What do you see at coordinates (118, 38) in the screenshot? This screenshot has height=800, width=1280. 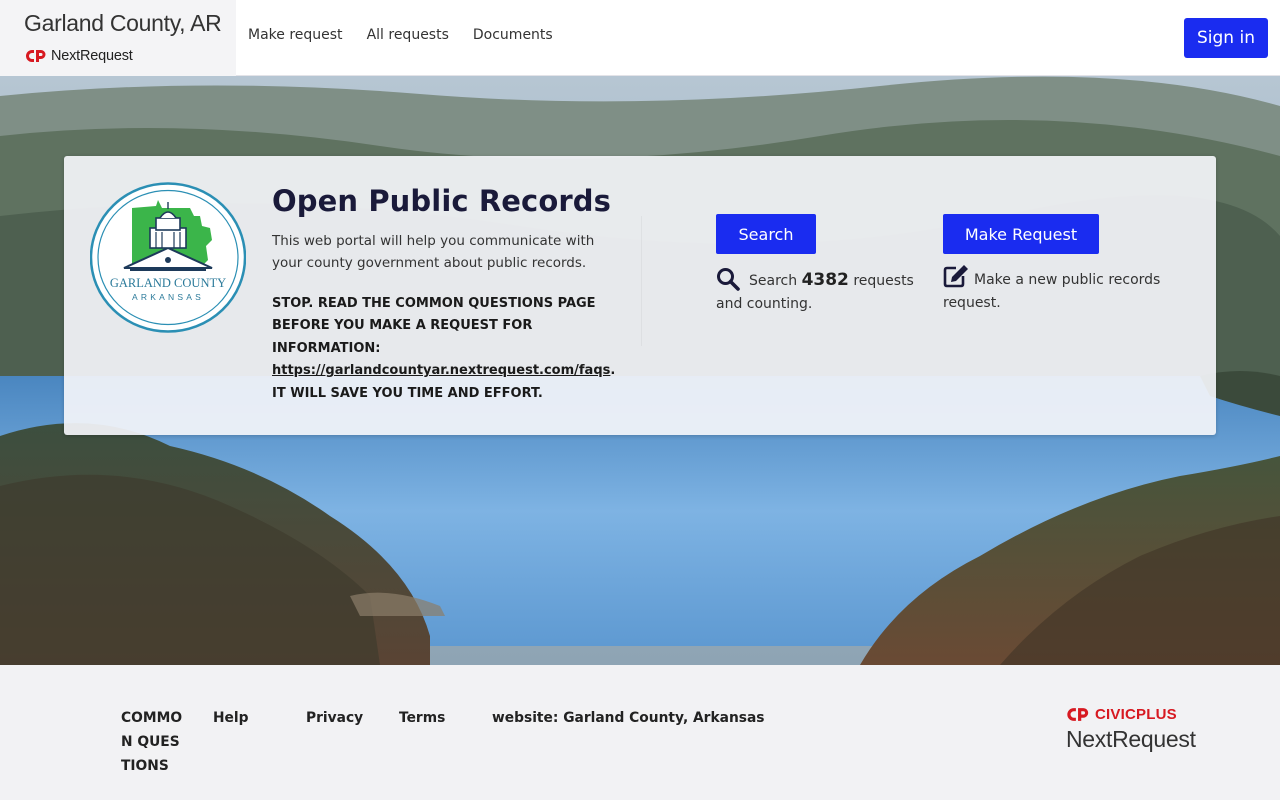 I see `brand-area: Garland County, AR NextRequest` at bounding box center [118, 38].